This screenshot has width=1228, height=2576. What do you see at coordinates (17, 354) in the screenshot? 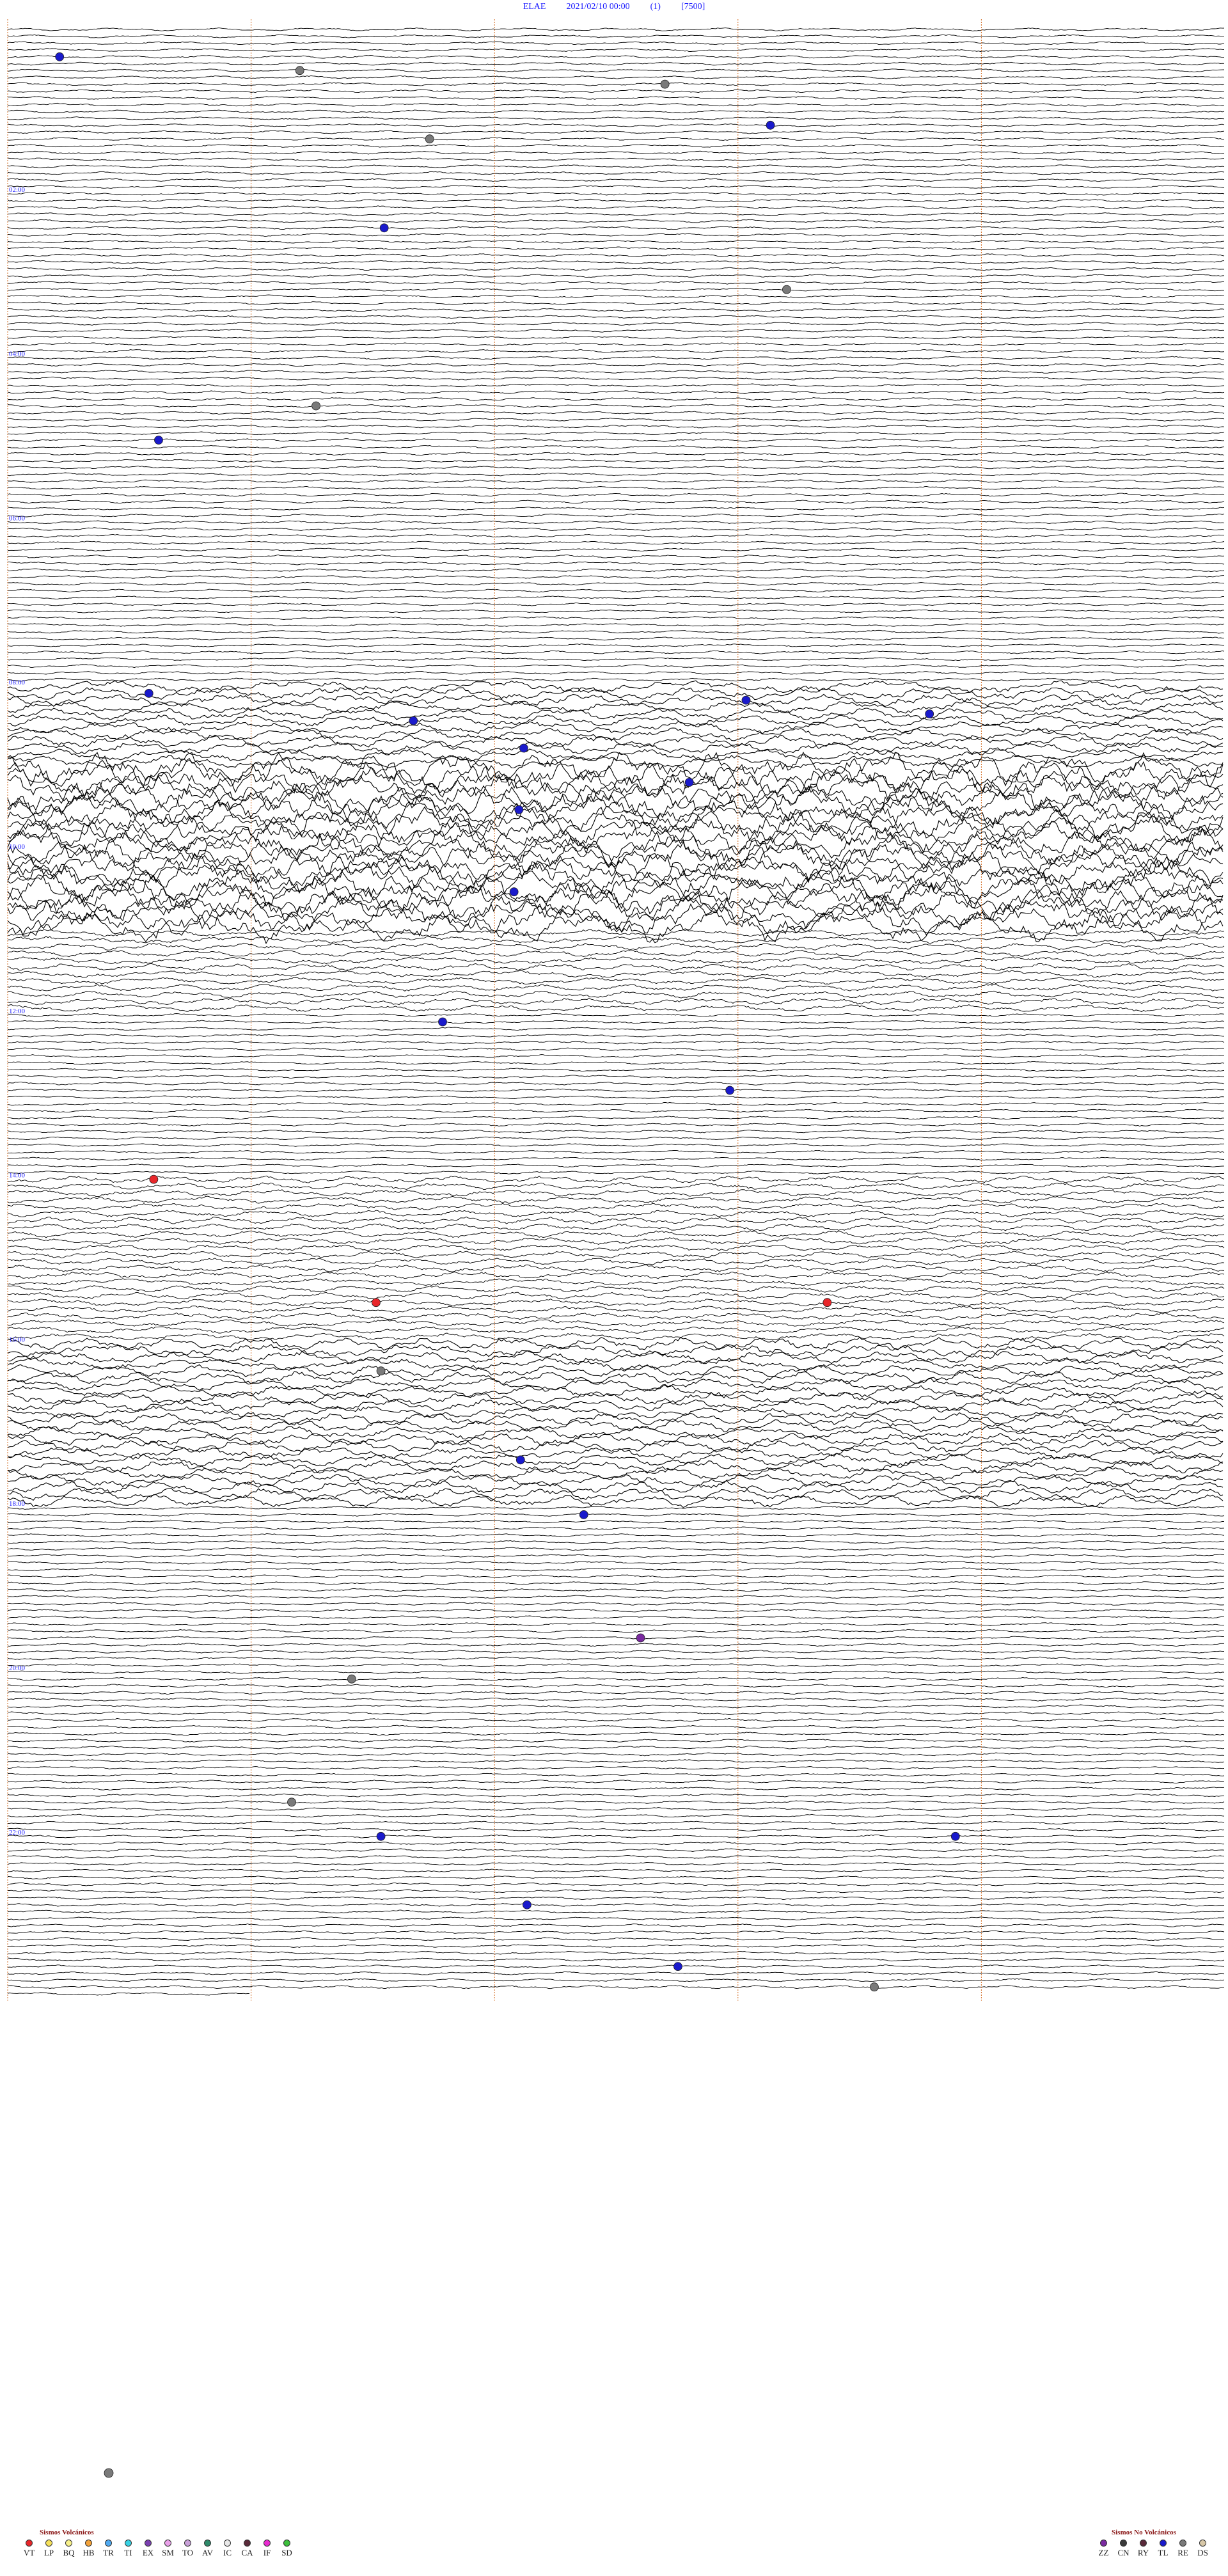
I see `hour-label: 04:00` at bounding box center [17, 354].